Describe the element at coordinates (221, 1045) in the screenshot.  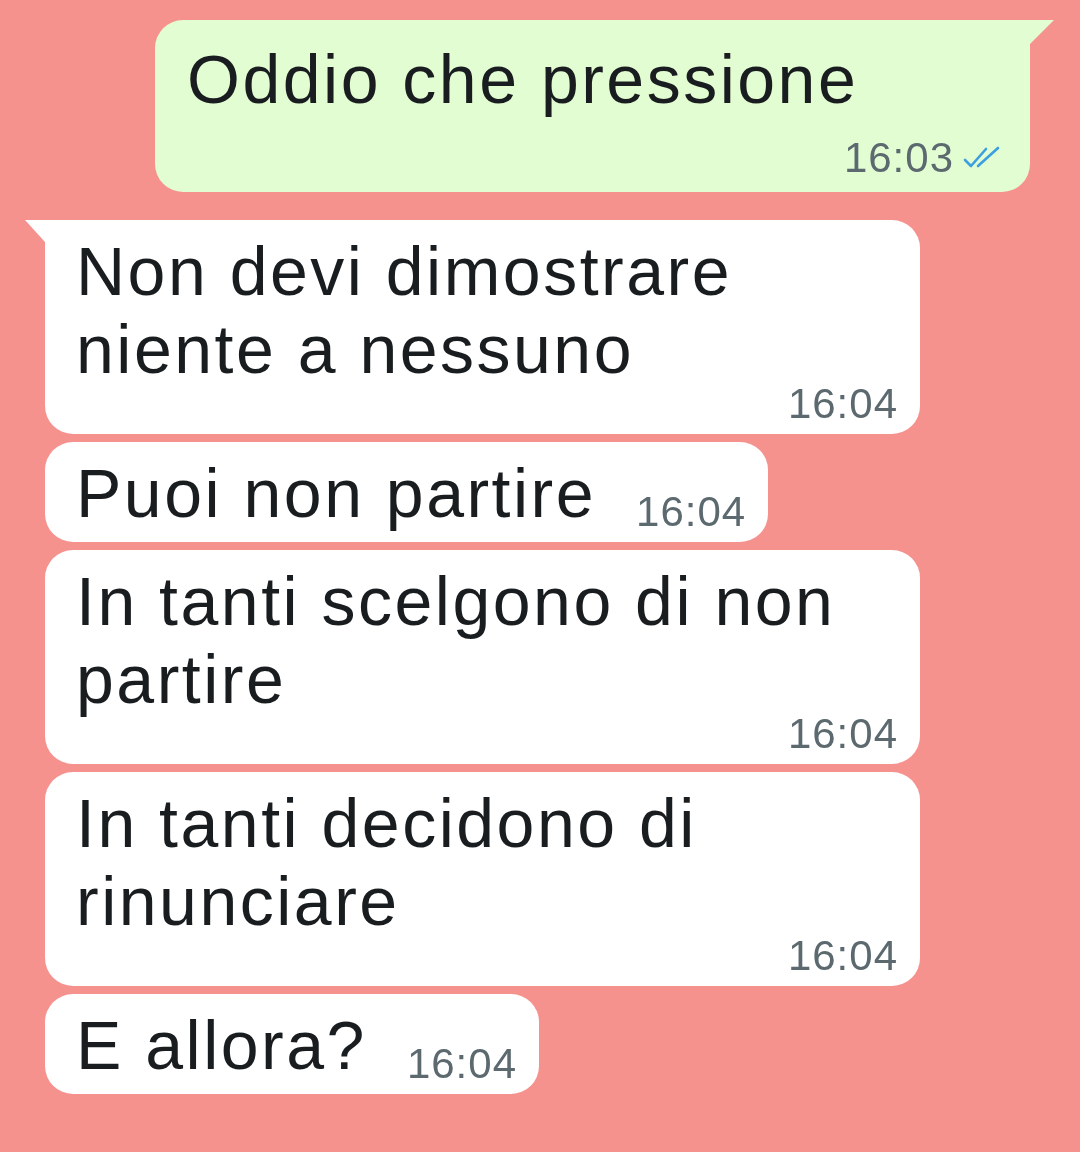
I see `message-text: E allora?` at that location.